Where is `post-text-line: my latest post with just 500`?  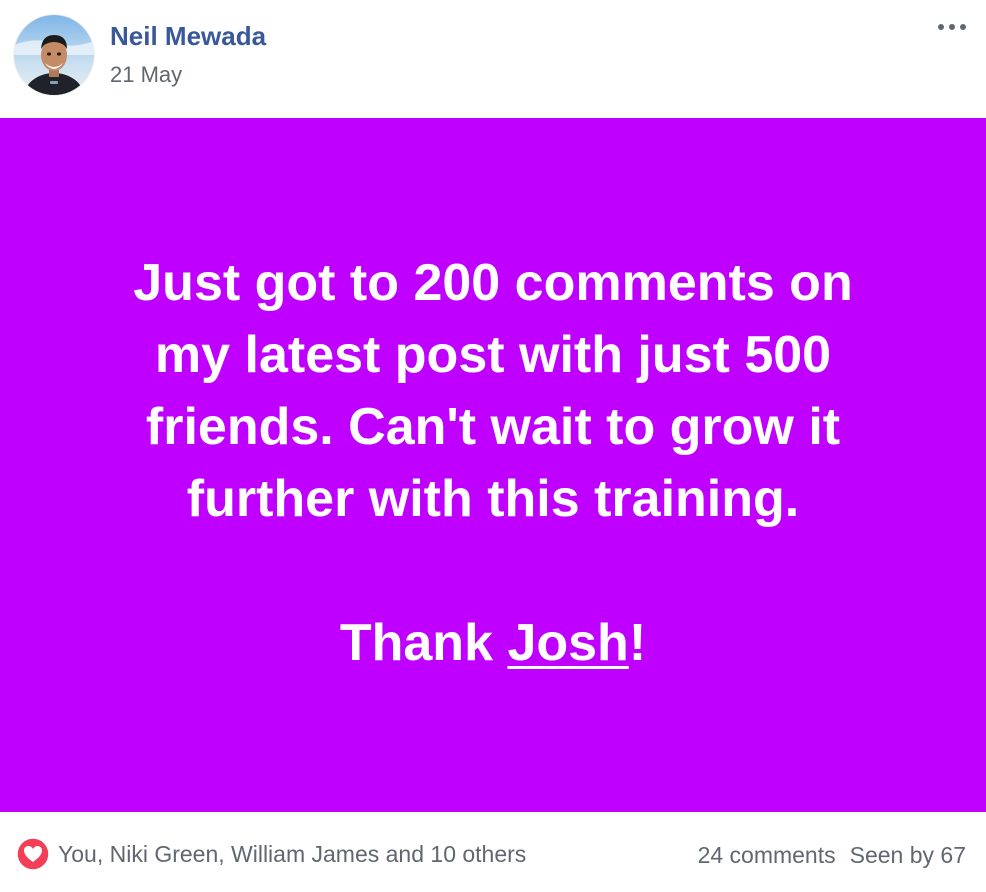 post-text-line: my latest post with just 500 is located at coordinates (493, 355).